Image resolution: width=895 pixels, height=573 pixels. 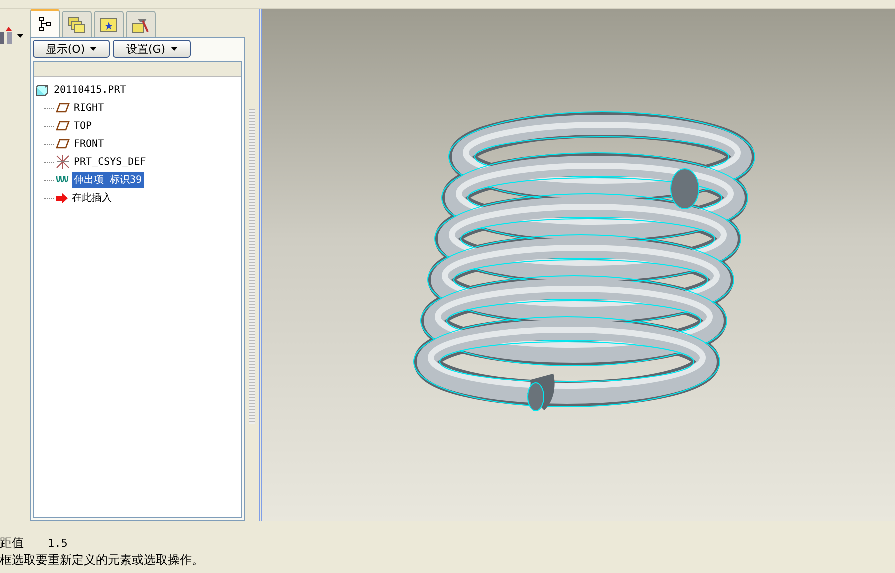 I want to click on tree-icon, so click(x=45, y=24).